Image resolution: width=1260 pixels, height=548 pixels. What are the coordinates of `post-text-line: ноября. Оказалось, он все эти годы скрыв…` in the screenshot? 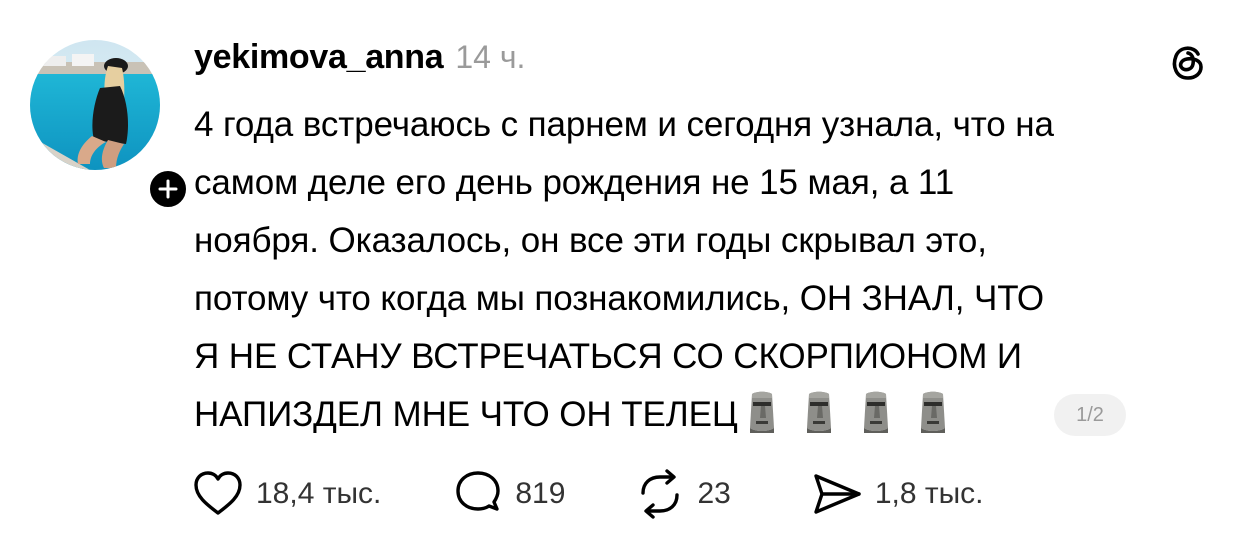 It's located at (590, 240).